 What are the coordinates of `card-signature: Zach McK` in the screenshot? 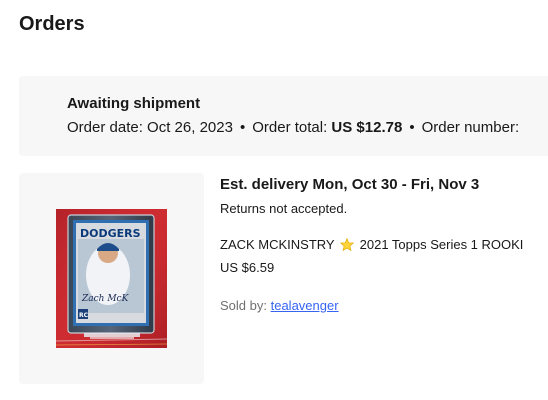 It's located at (105, 299).